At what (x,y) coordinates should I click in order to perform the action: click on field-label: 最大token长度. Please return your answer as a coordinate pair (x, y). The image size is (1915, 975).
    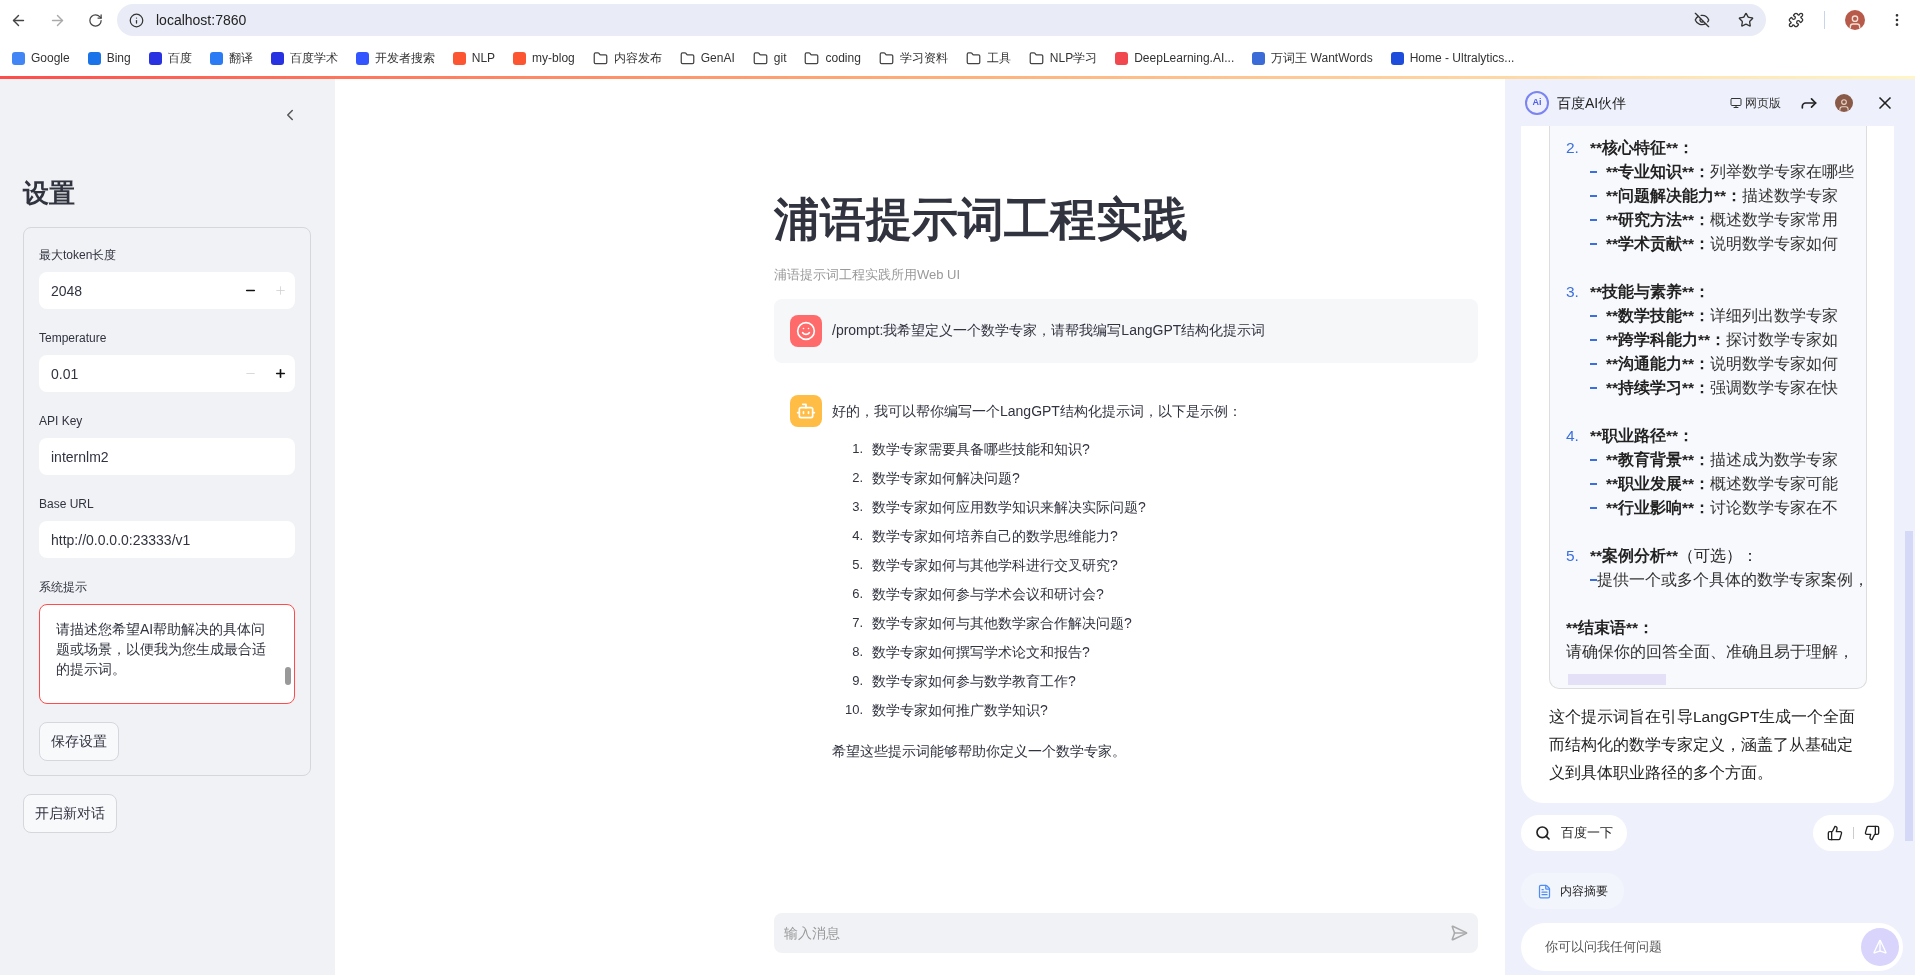
    Looking at the image, I should click on (78, 255).